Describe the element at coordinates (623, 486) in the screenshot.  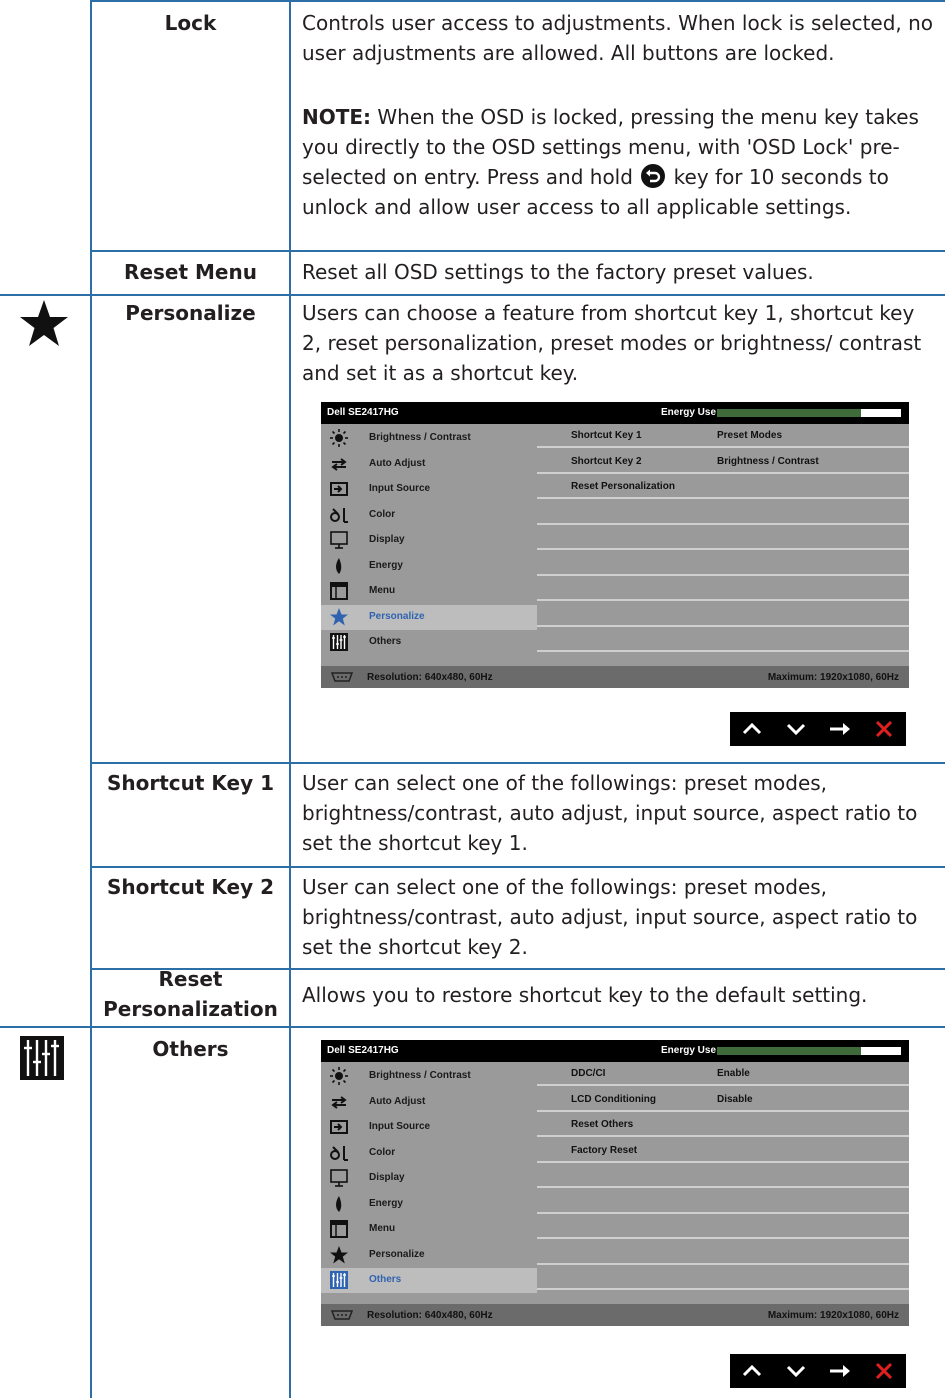
I see `osd-option-name: Reset Personalization` at that location.